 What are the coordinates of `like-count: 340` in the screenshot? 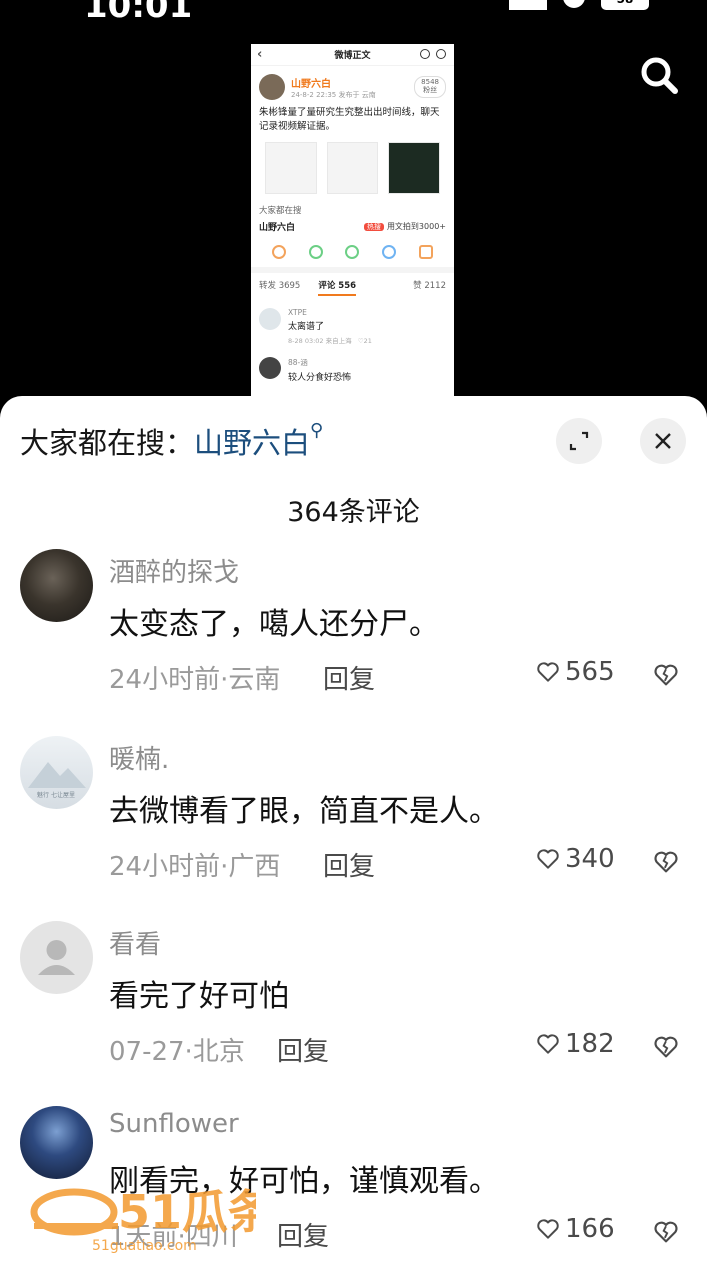 It's located at (590, 859).